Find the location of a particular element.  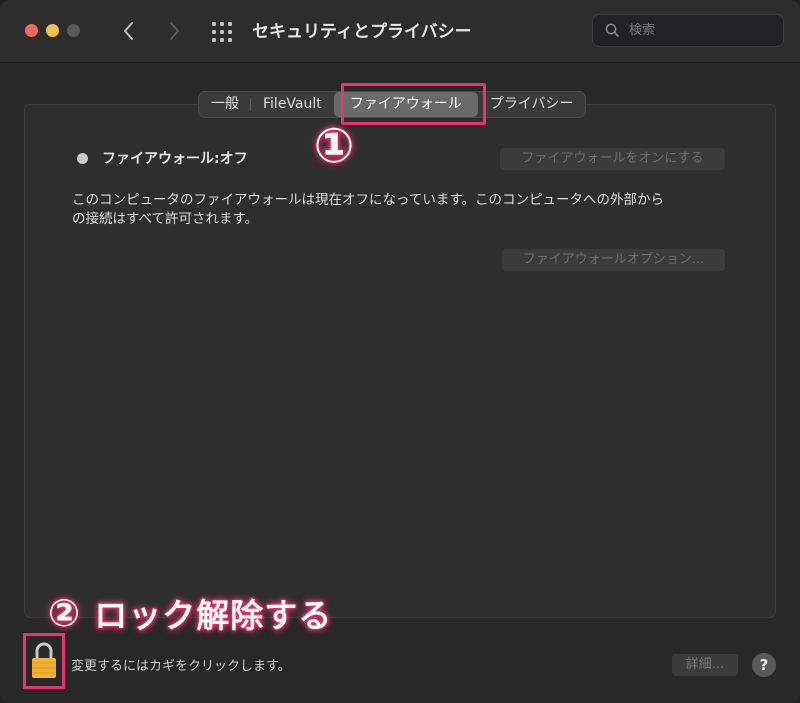

step-2-number: ② is located at coordinates (64, 613).